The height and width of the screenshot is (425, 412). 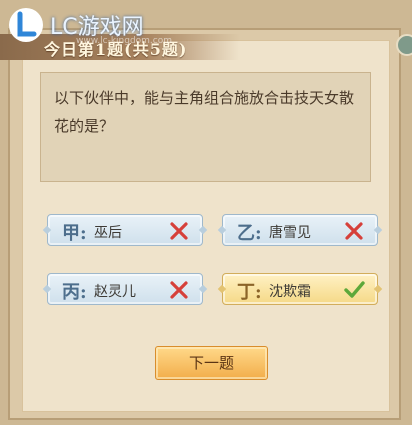 I want to click on logo-icon, so click(x=26, y=25).